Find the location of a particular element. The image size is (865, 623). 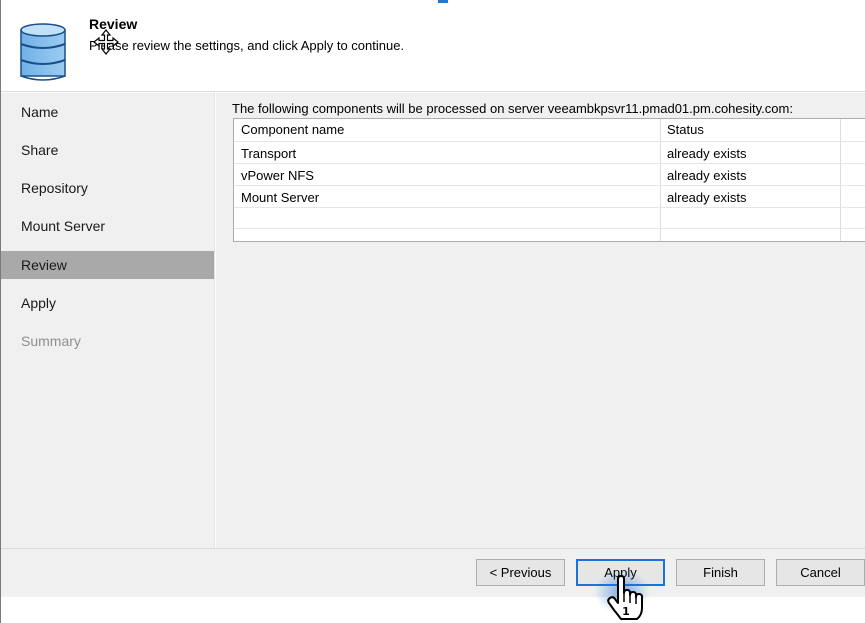

sidebar-item-apply: Apply is located at coordinates (107, 303).